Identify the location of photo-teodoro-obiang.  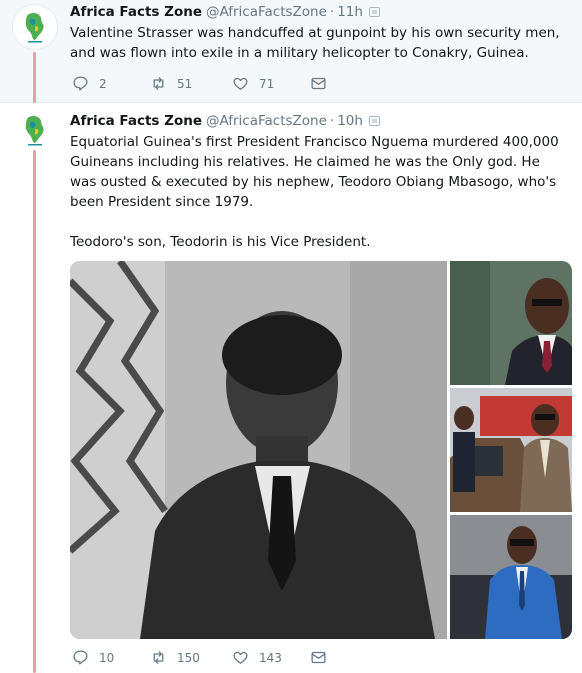
(511, 323).